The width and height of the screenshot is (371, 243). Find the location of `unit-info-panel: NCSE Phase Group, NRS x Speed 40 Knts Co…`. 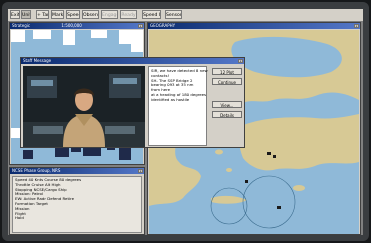

unit-info-panel: NCSE Phase Group, NRS x Speed 40 Knts Co… is located at coordinates (77, 201).